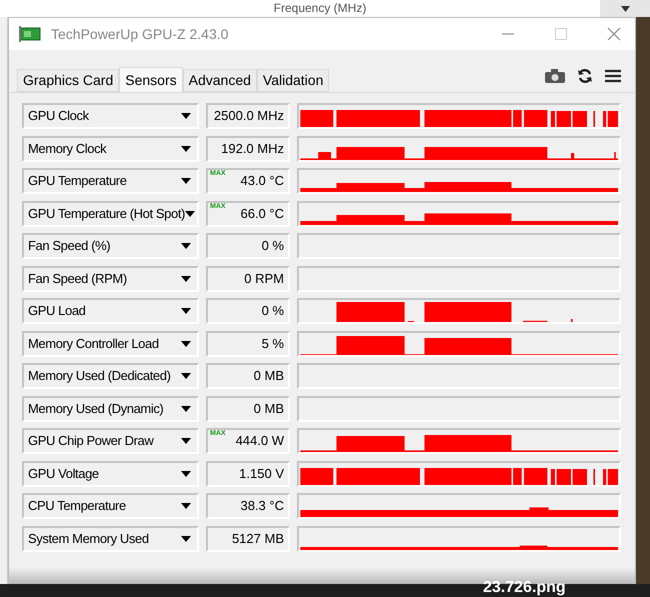 The image size is (650, 597). I want to click on sensor-value: 43.0 °C, so click(262, 181).